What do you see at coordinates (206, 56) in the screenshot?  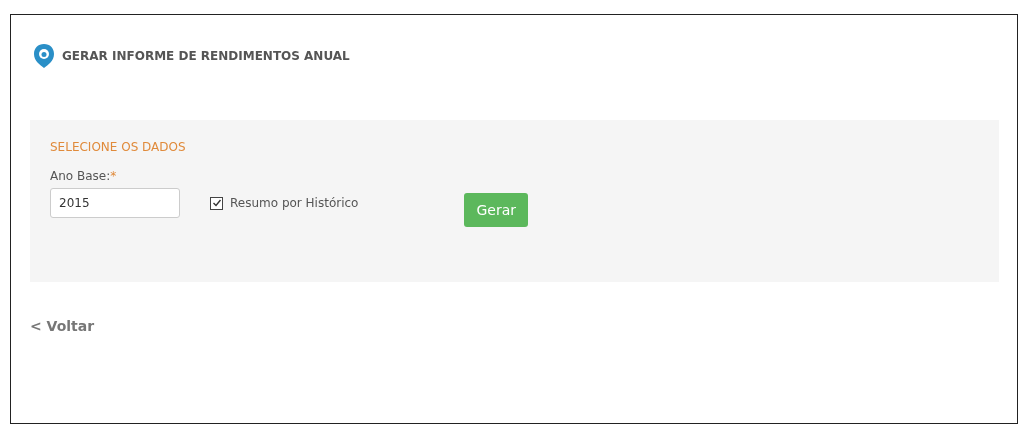 I see `page-title: GERAR INFORME DE RENDIMENTOS ANUAL` at bounding box center [206, 56].